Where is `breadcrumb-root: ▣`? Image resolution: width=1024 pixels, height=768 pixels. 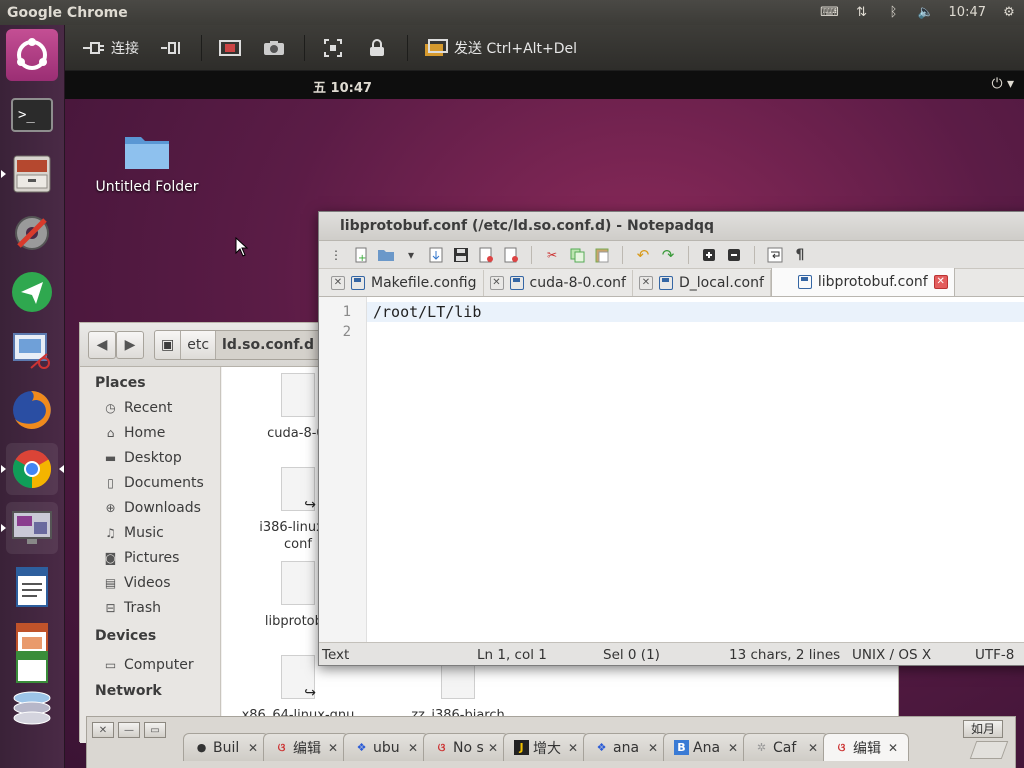
breadcrumb-root: ▣ is located at coordinates (168, 345).